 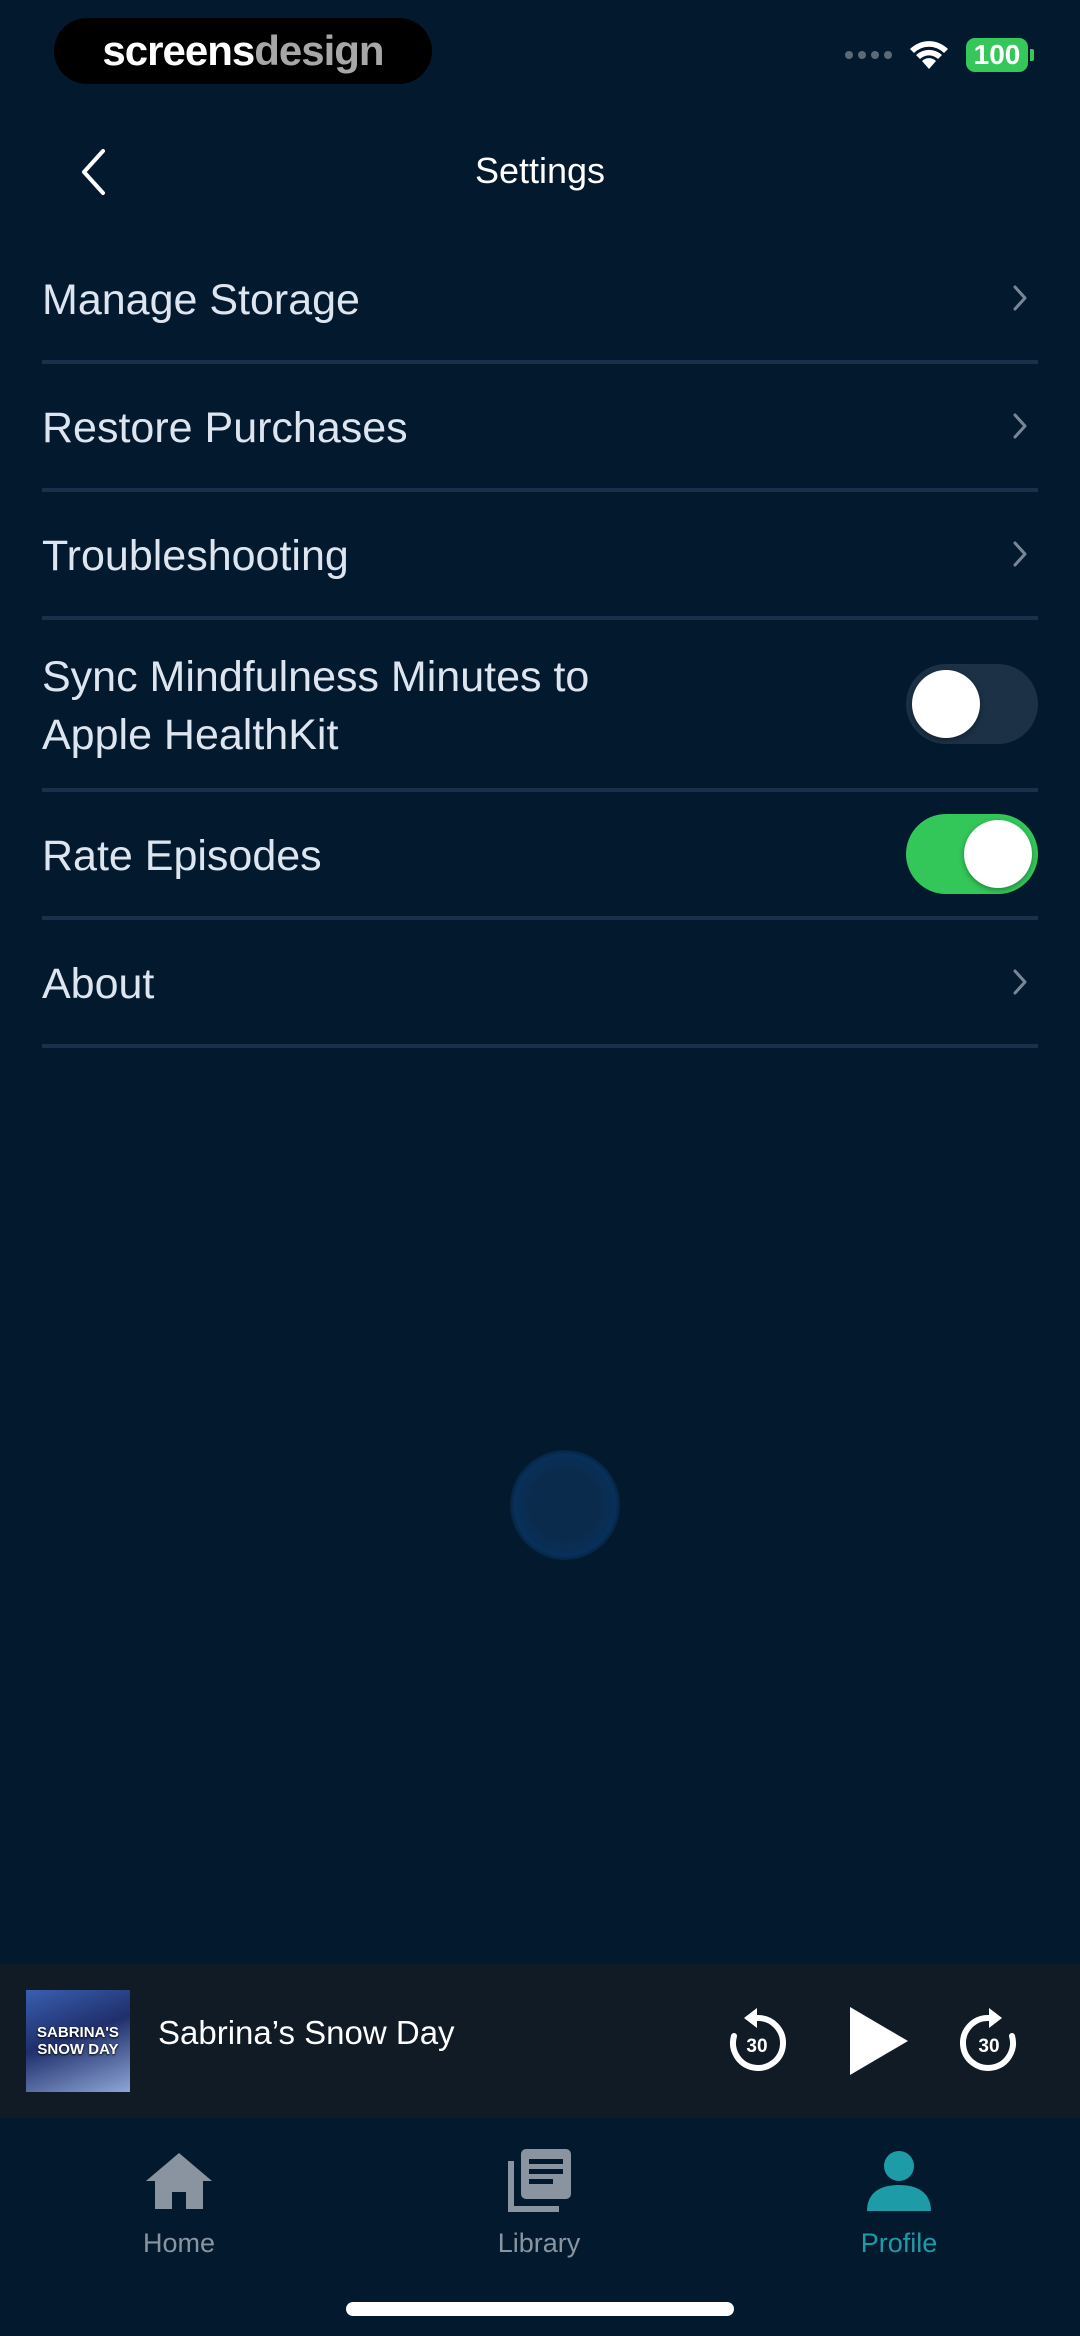 I want to click on tab-label: Profile, so click(x=899, y=2243).